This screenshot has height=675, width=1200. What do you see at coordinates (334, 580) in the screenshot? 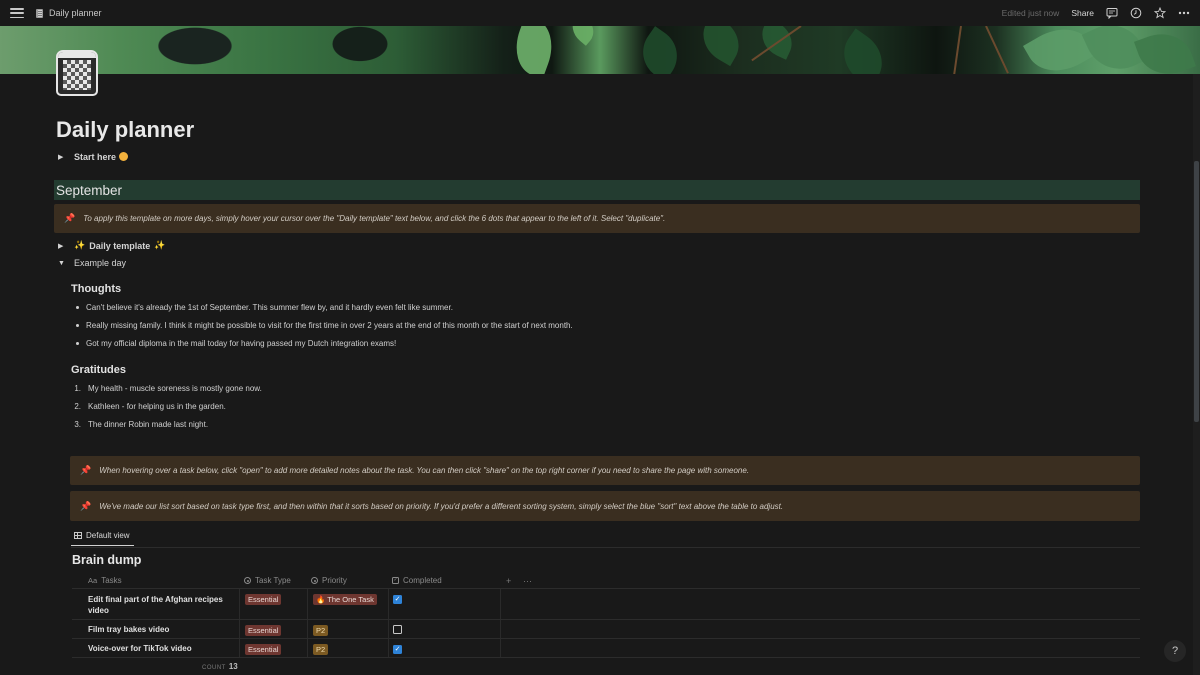
I see `column-label: Priority` at bounding box center [334, 580].